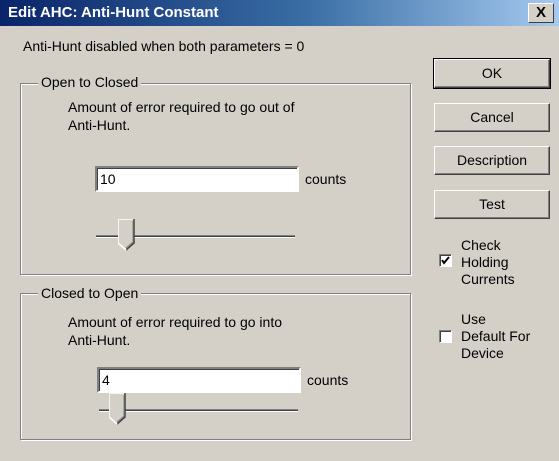 This screenshot has height=461, width=559. What do you see at coordinates (492, 117) in the screenshot?
I see `cancel-button: Cancel` at bounding box center [492, 117].